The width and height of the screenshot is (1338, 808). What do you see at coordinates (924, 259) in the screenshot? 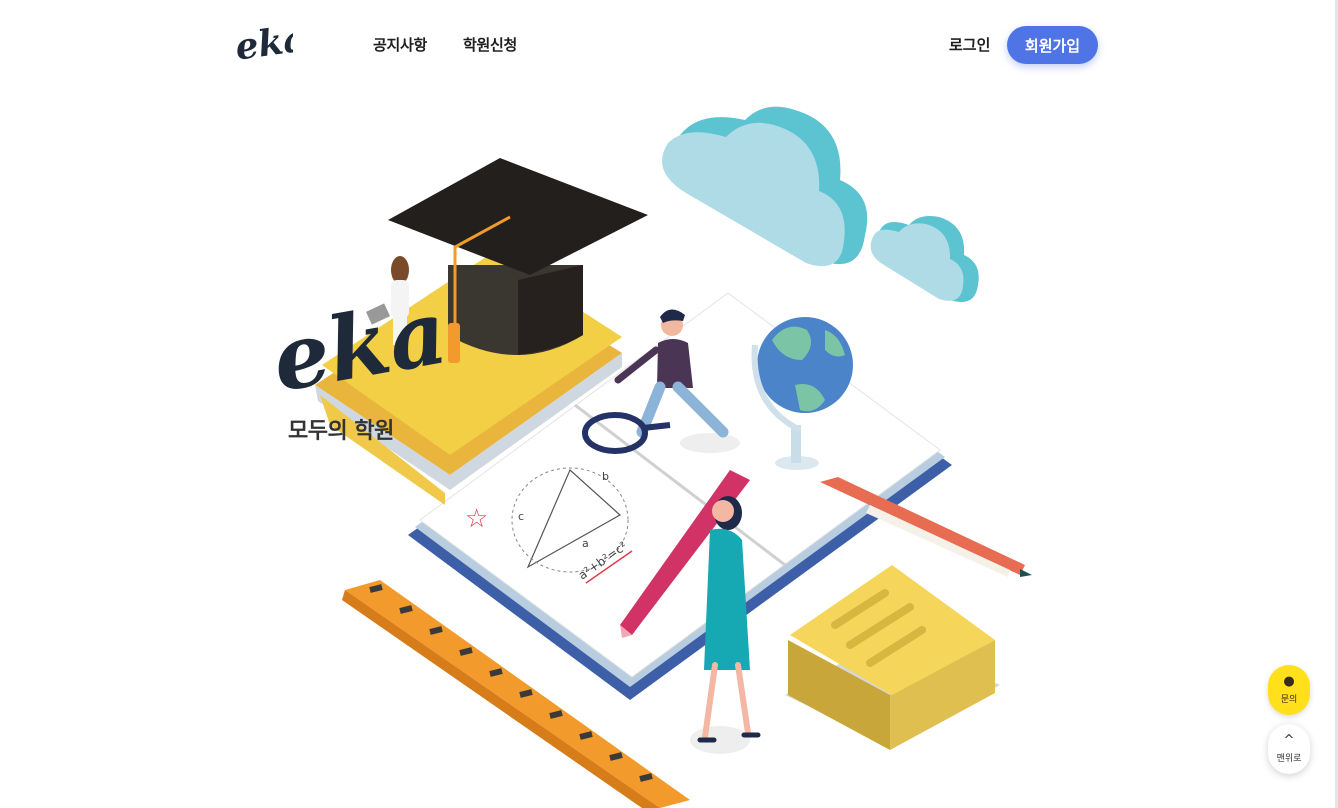
I see `cloud-small` at bounding box center [924, 259].